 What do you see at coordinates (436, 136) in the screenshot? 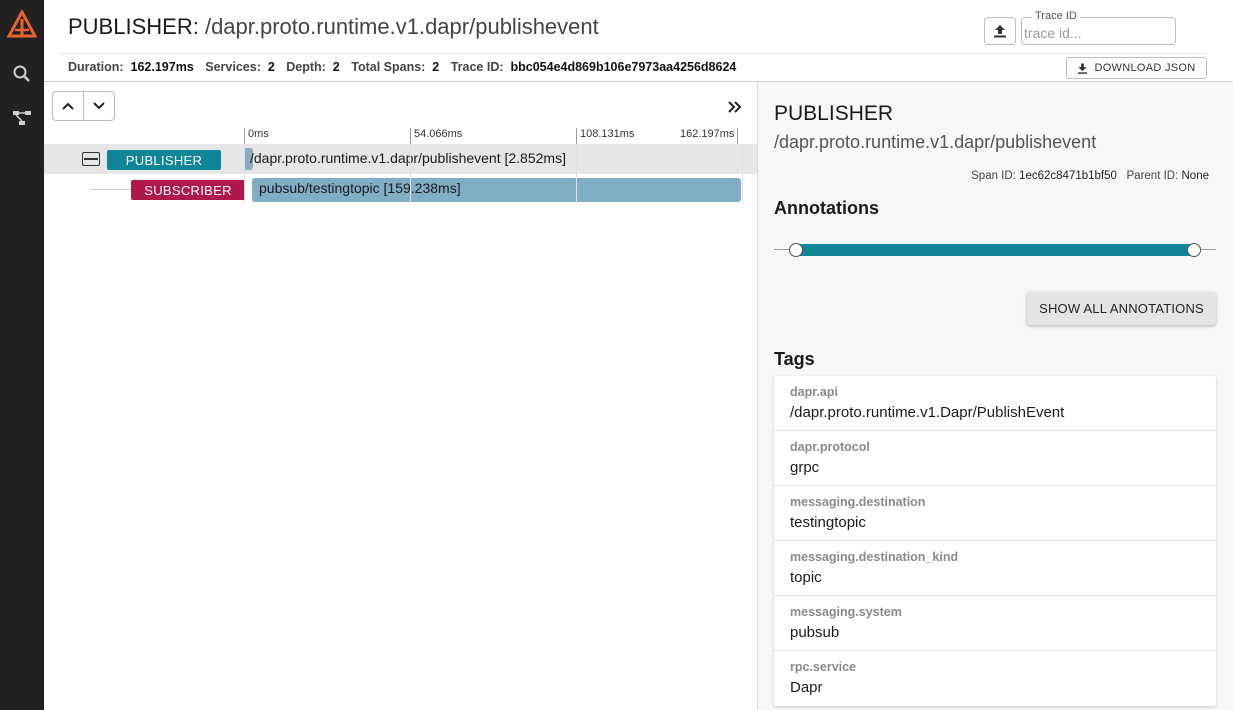
I see `time-tick: 54.066ms` at bounding box center [436, 136].